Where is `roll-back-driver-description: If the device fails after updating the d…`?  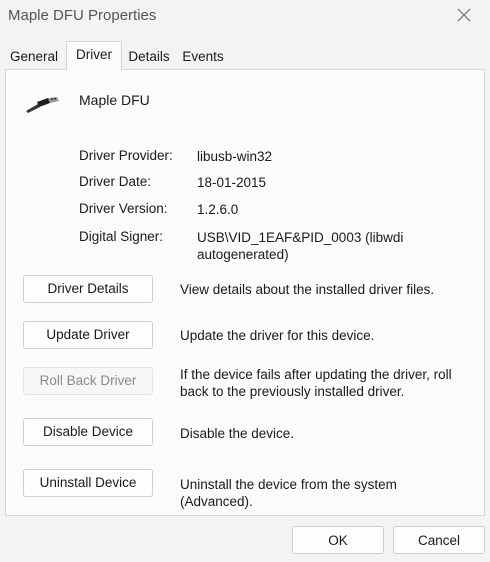
roll-back-driver-description: If the device fails after updating the d… is located at coordinates (316, 383).